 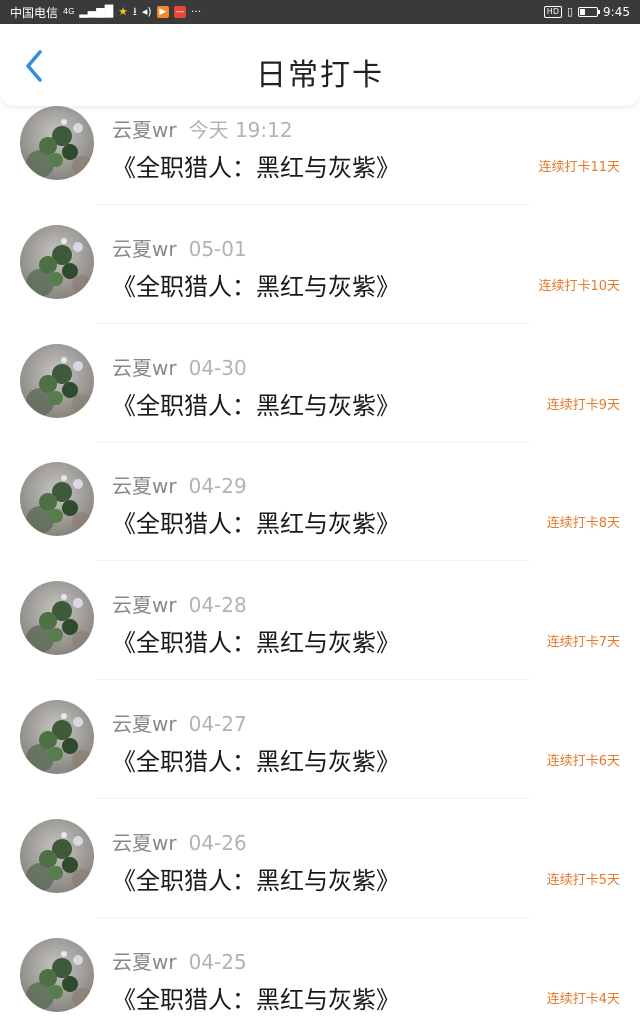 I want to click on list-item: 云夏wr 04-30 《全职猎人：黑红与灰紫》 连续打卡9天, so click(x=320, y=403).